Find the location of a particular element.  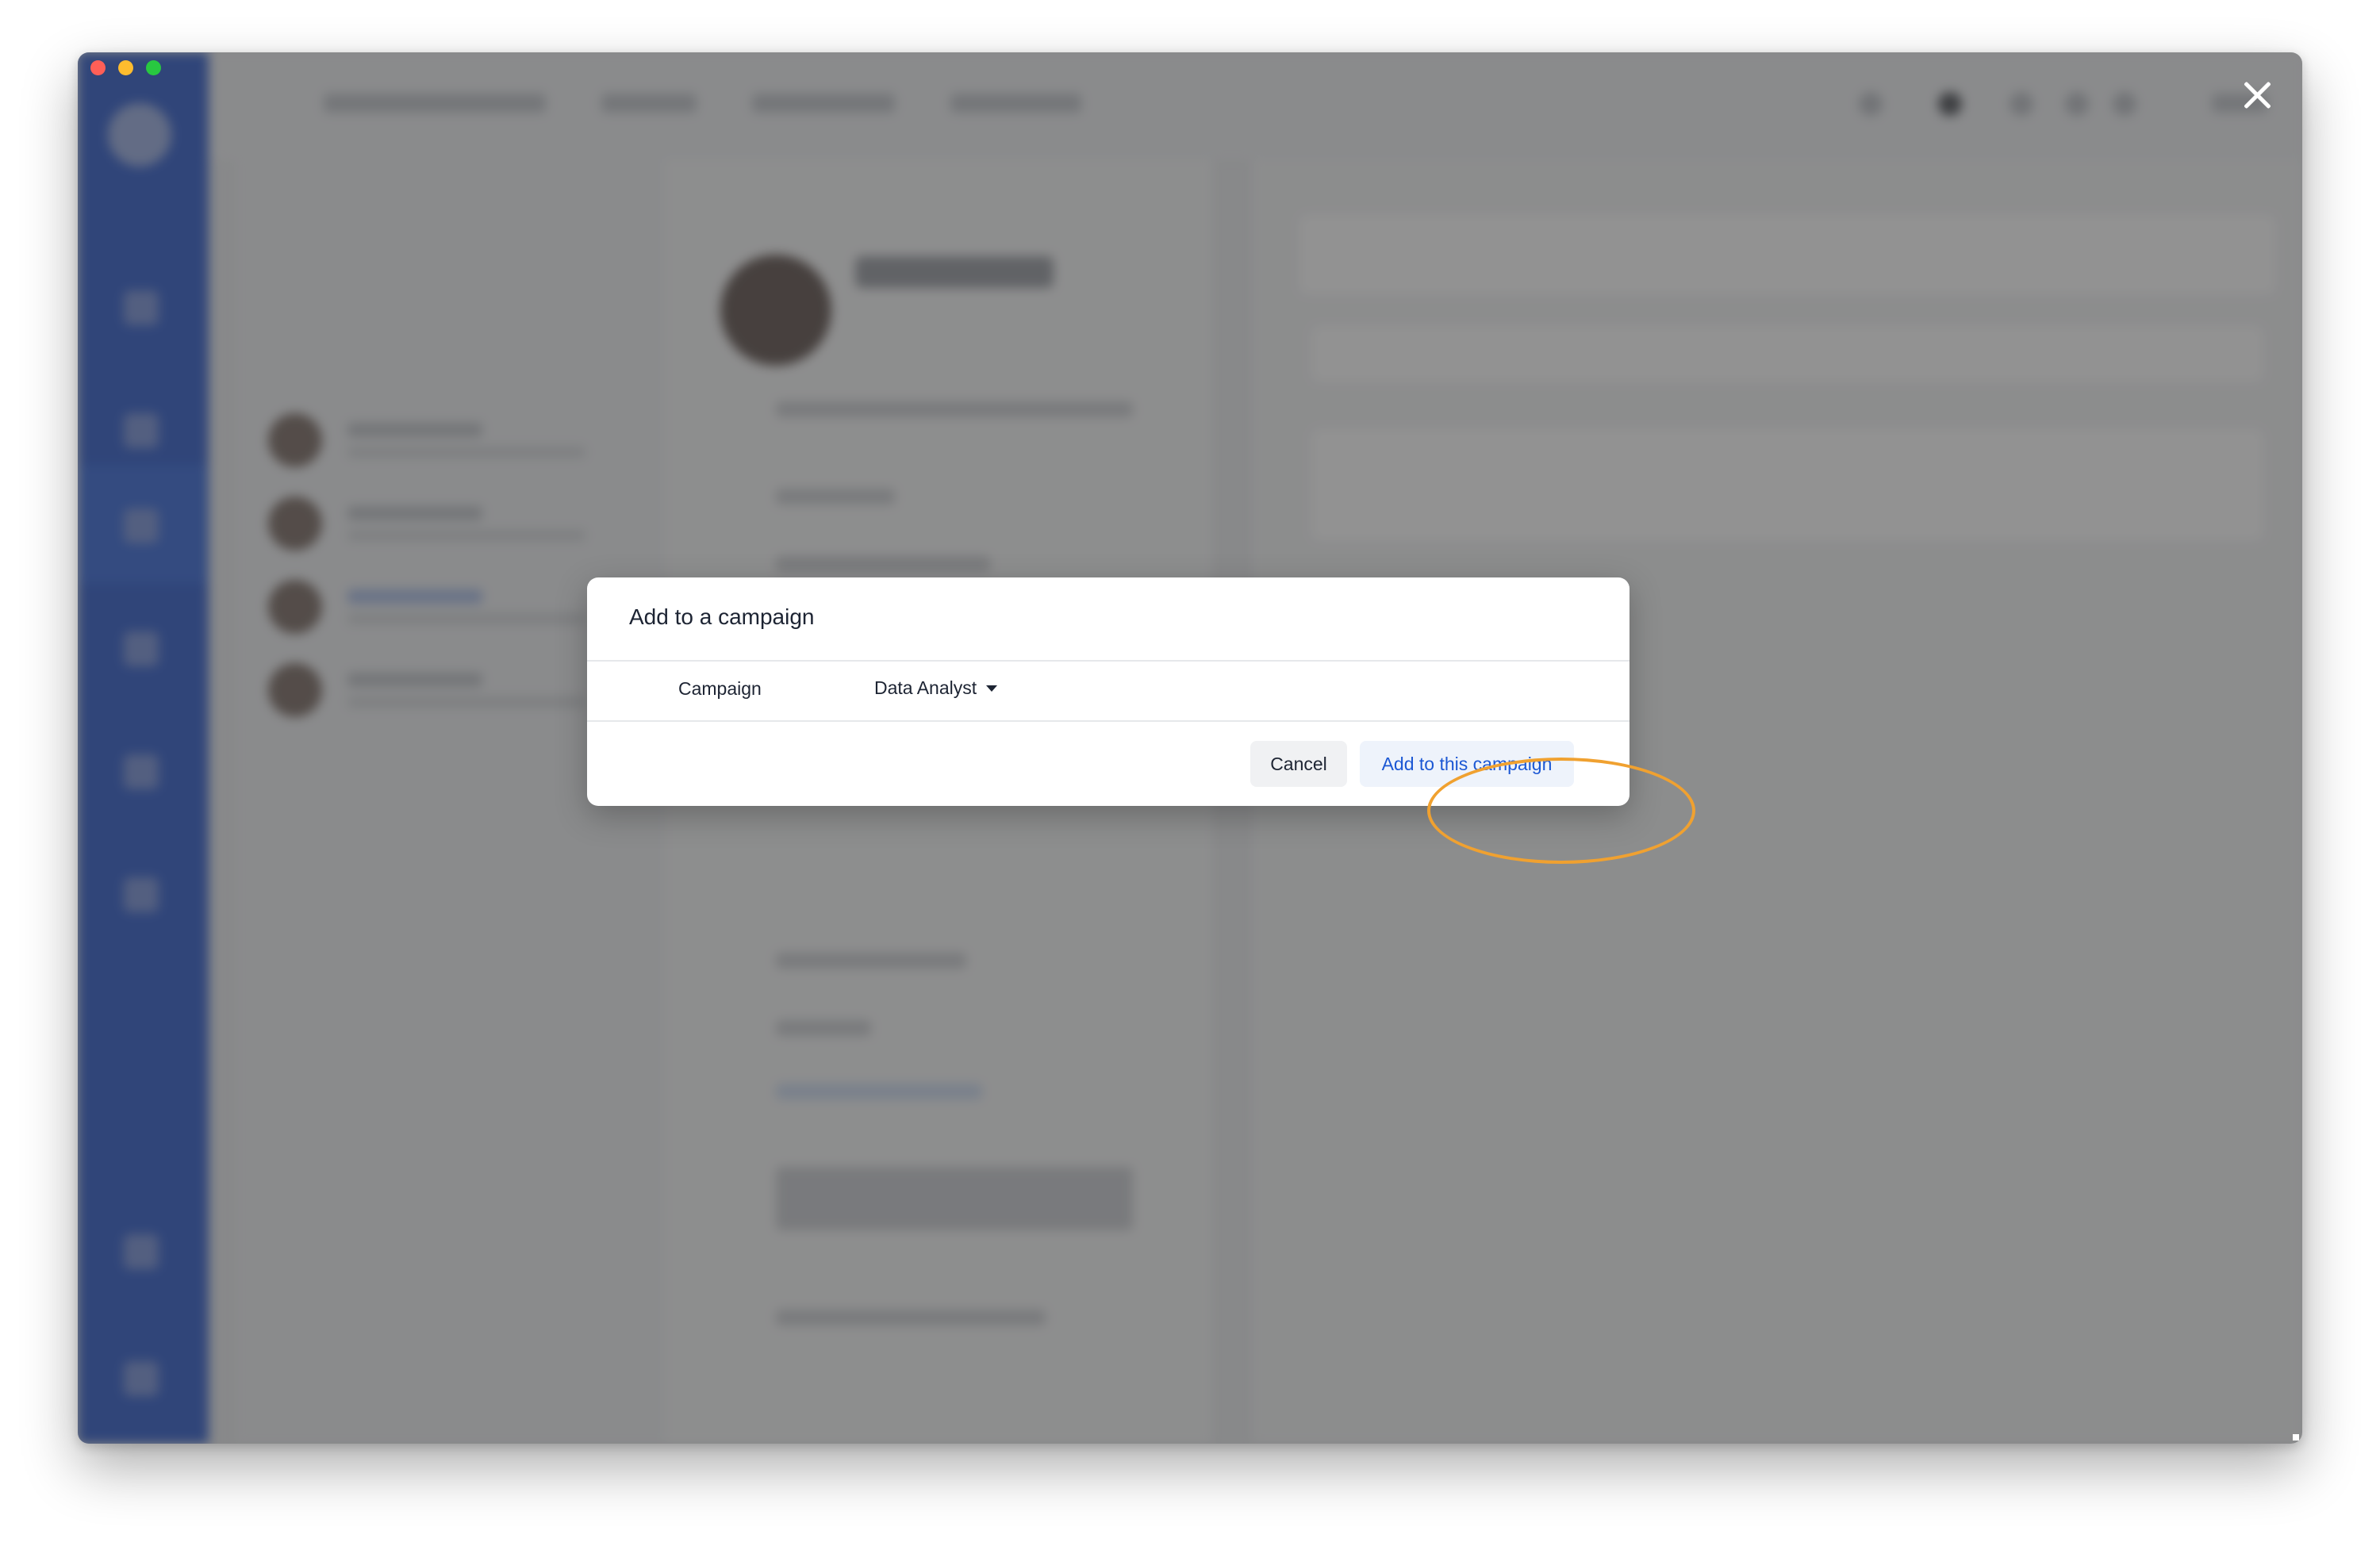

highlight-ring is located at coordinates (1561, 811).